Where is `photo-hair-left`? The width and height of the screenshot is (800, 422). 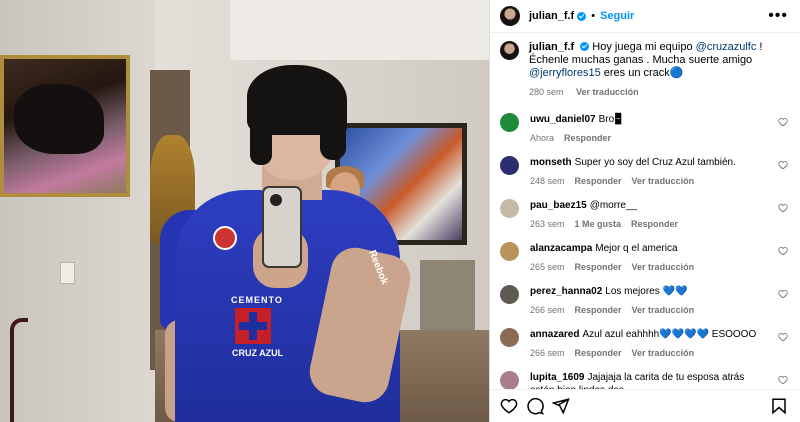 photo-hair-left is located at coordinates (261, 132).